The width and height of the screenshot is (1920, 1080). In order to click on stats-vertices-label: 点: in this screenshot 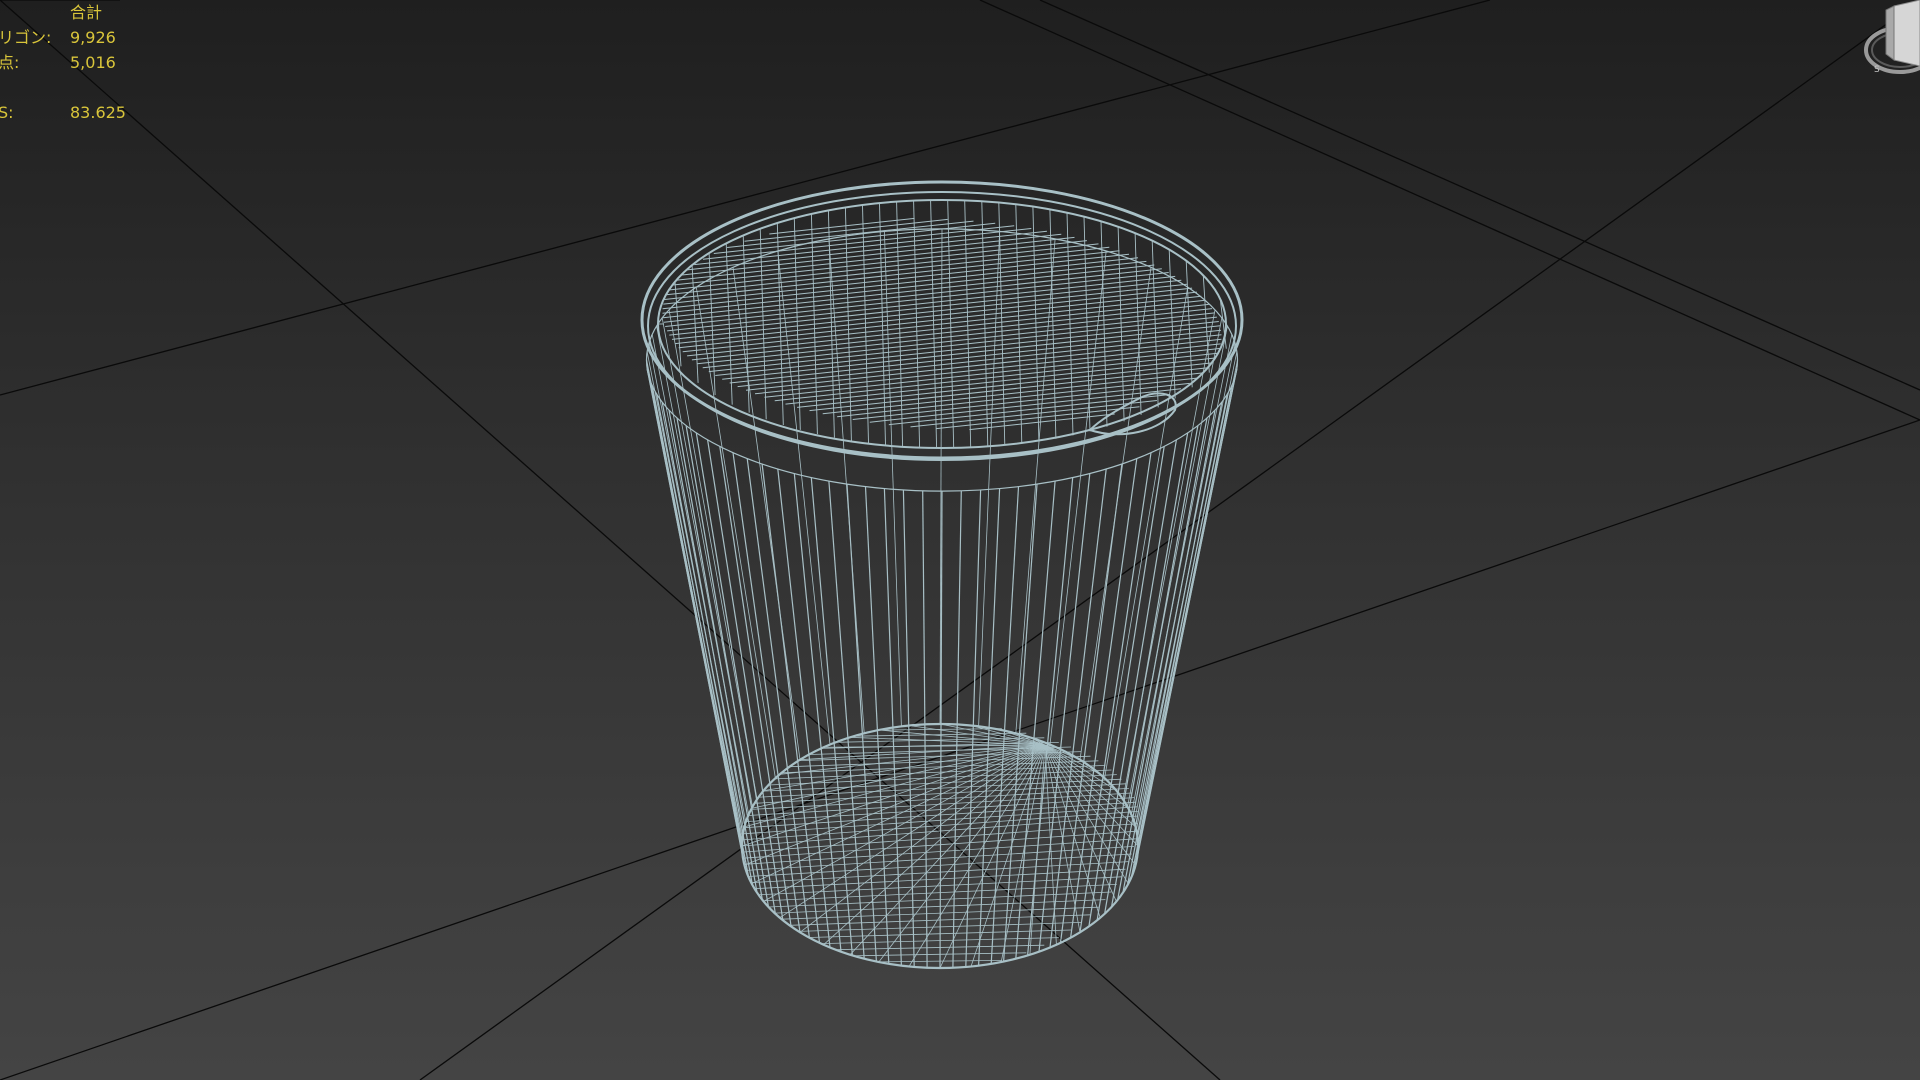, I will do `click(10, 62)`.